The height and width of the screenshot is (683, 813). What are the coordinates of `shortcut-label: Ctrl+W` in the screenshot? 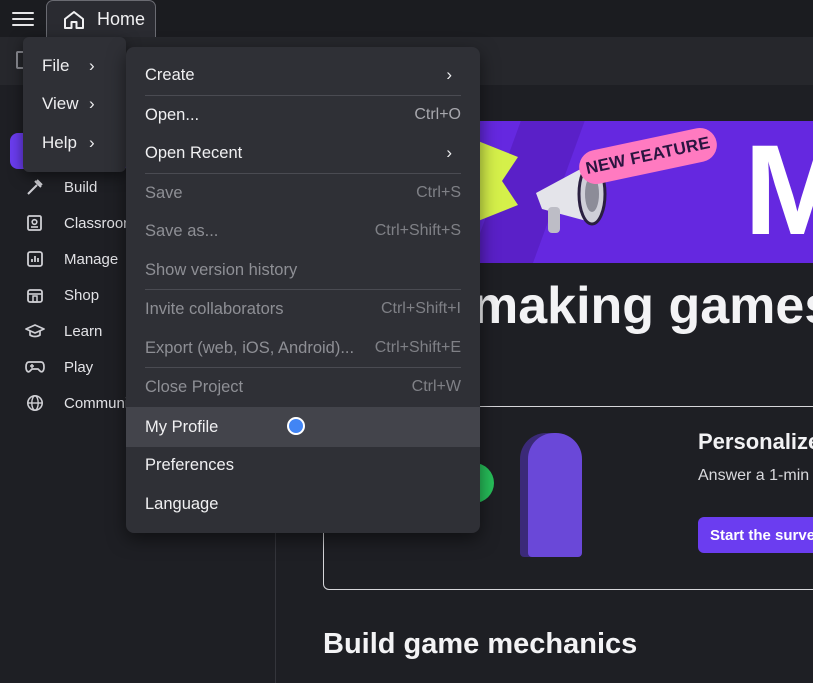 It's located at (436, 386).